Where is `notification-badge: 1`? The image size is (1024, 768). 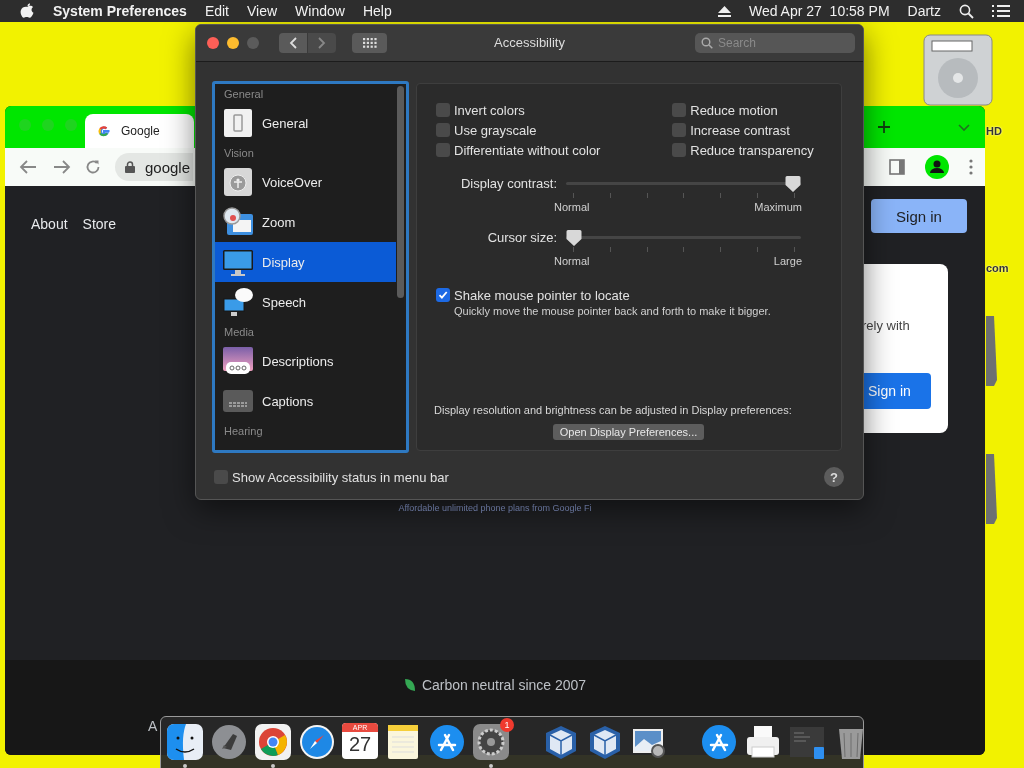 notification-badge: 1 is located at coordinates (507, 725).